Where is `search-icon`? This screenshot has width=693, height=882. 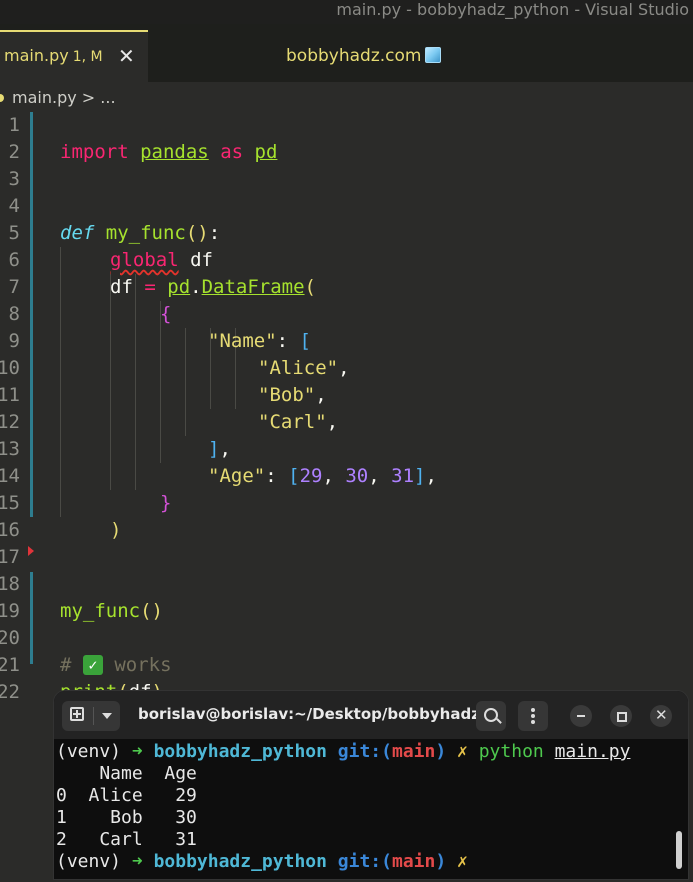
search-icon is located at coordinates (491, 715).